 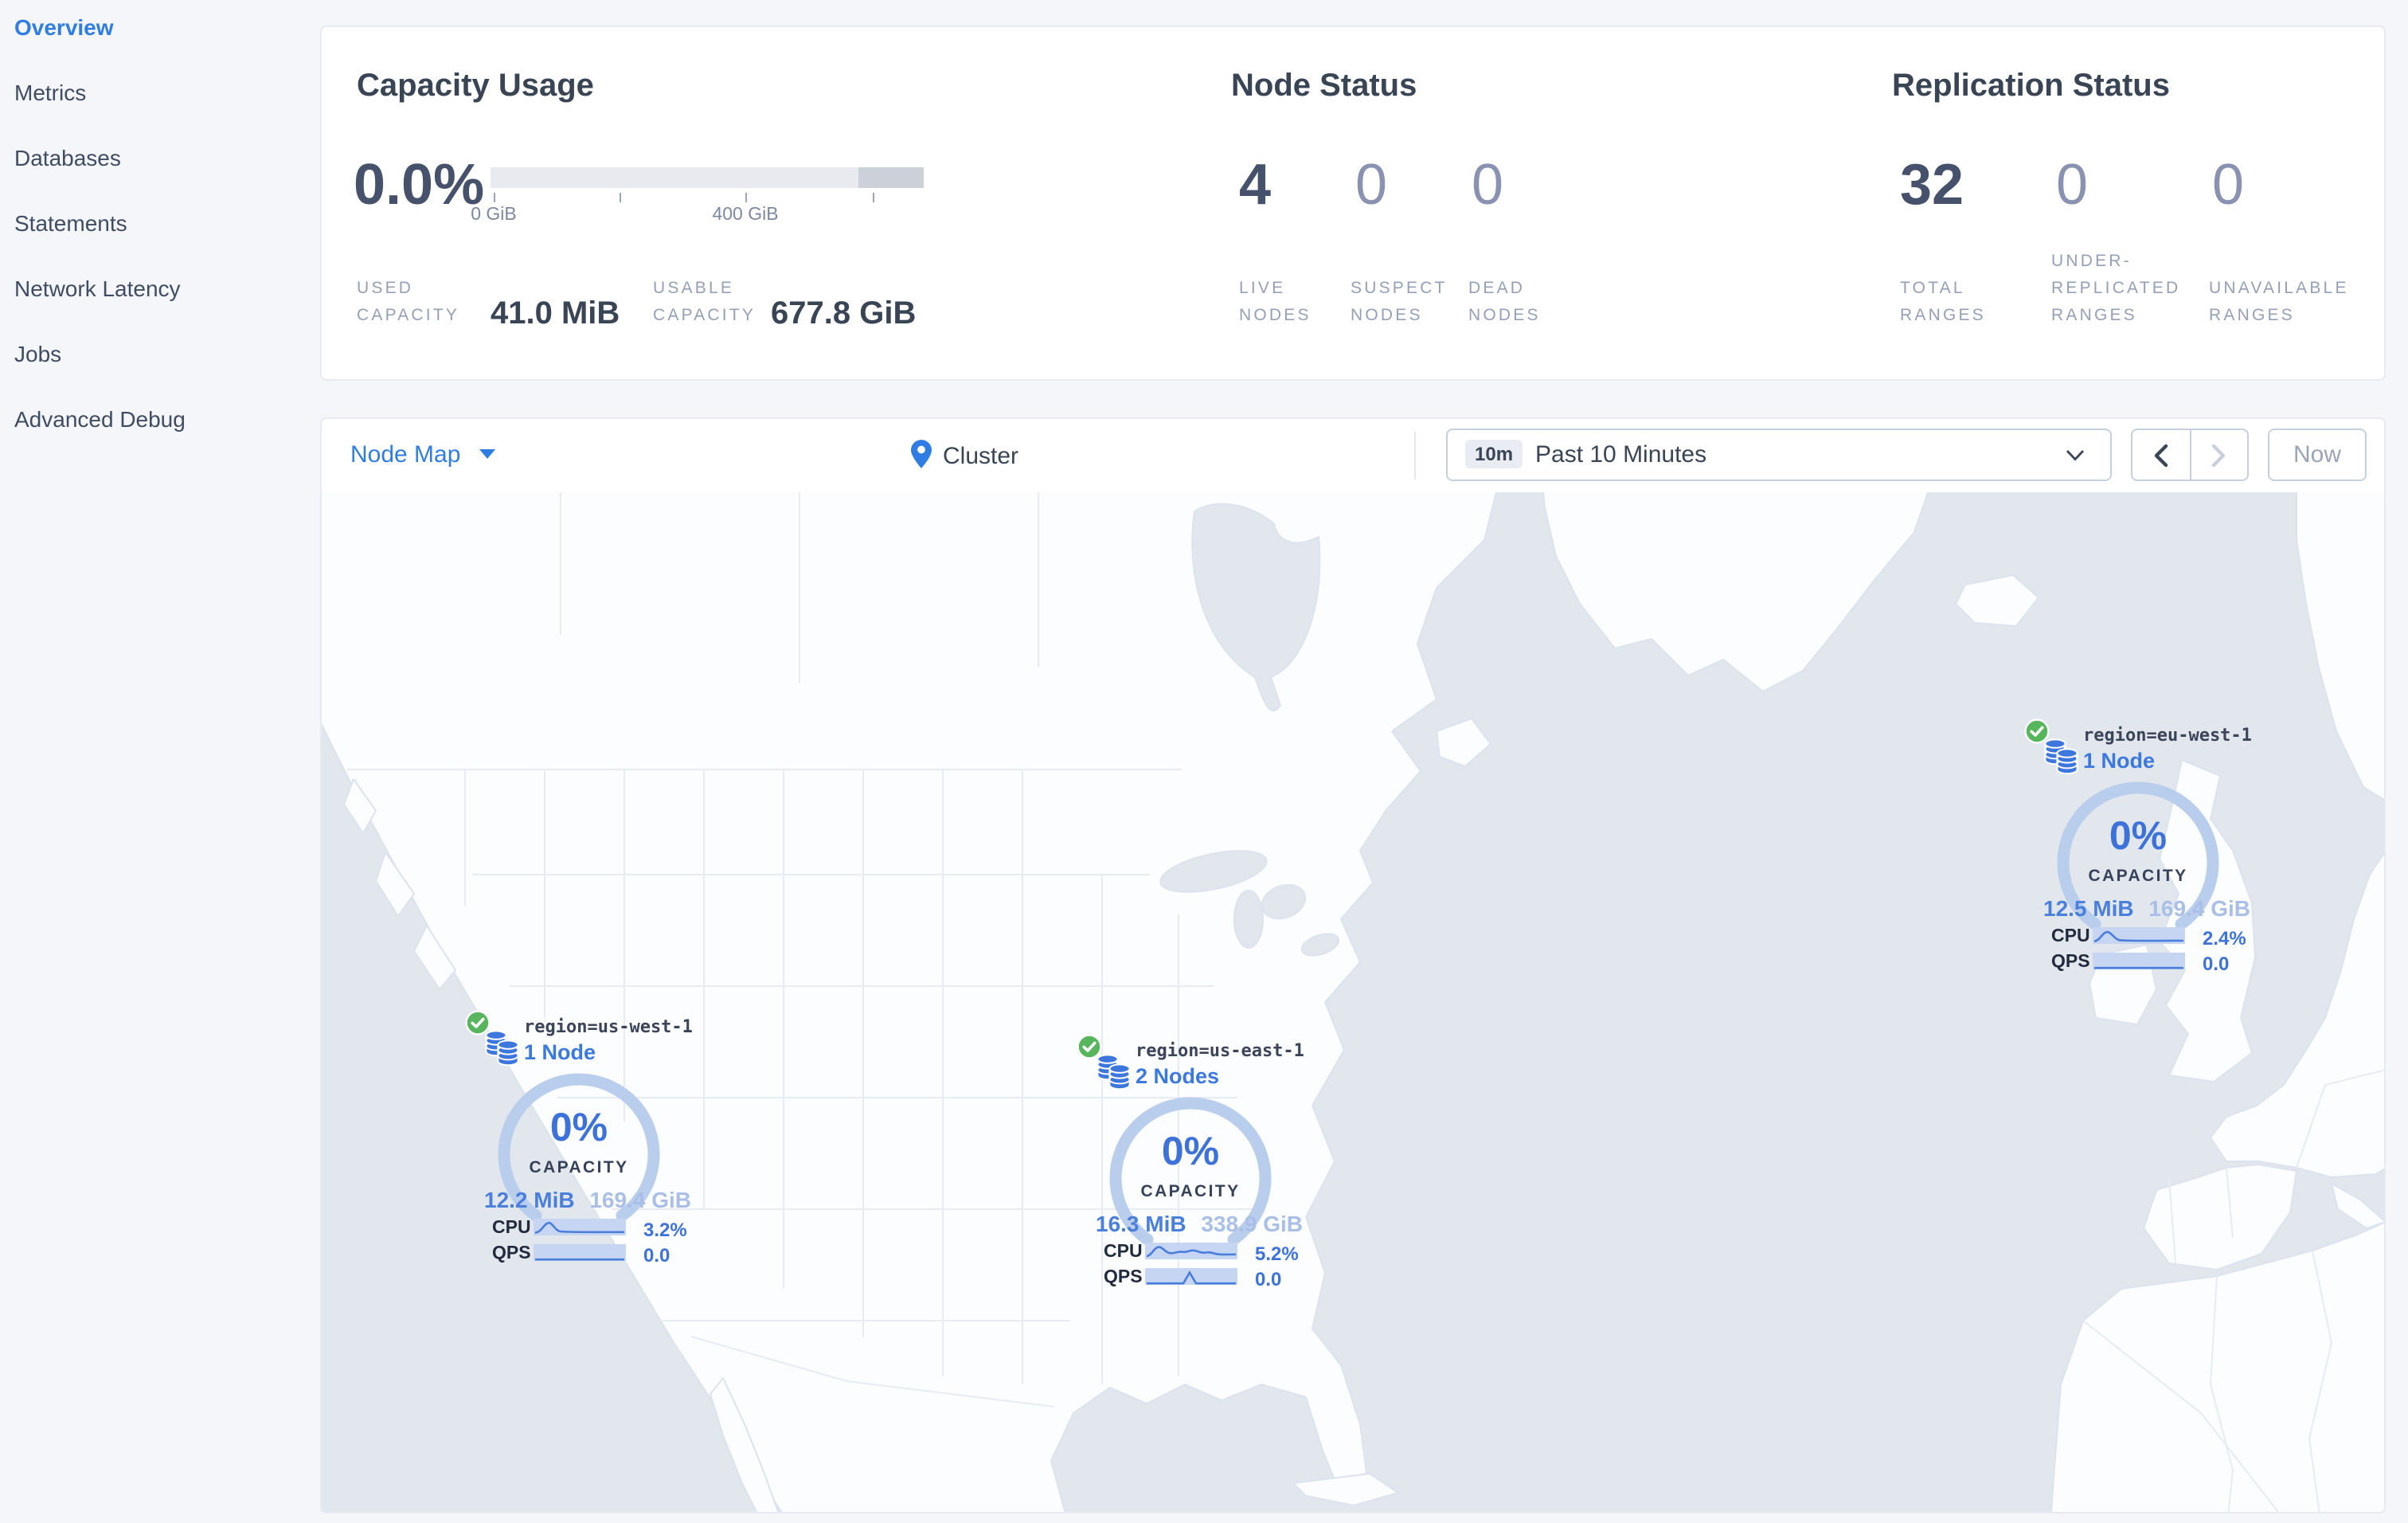 What do you see at coordinates (1353, 455) in the screenshot?
I see `map-toolbar: Node Map Cluster 10m Past 10 Minutes Now` at bounding box center [1353, 455].